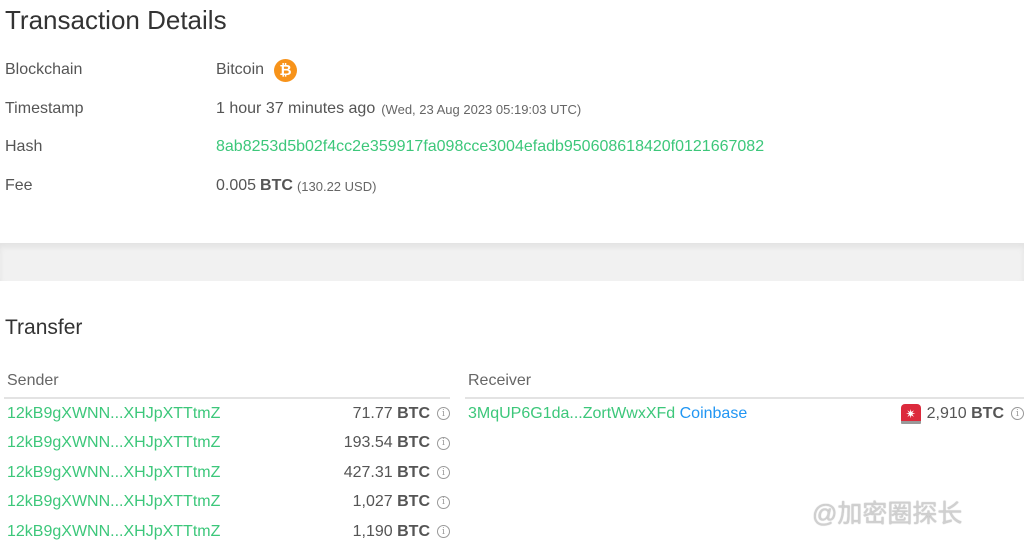 This screenshot has height=547, width=1024. I want to click on watermark: @加密圈探长, so click(887, 514).